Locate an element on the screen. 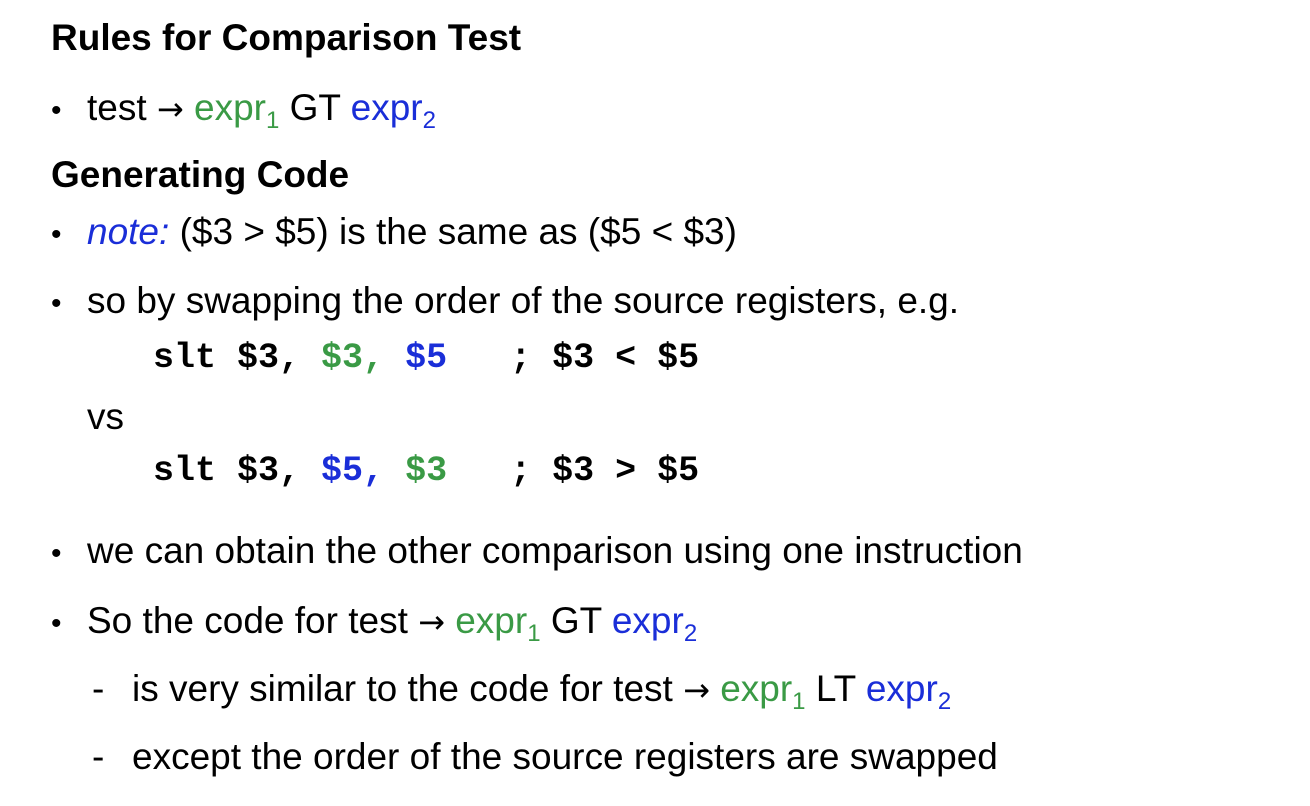  note-text: ($3 > $5) is the same as ($5 < $3) is located at coordinates (458, 231).